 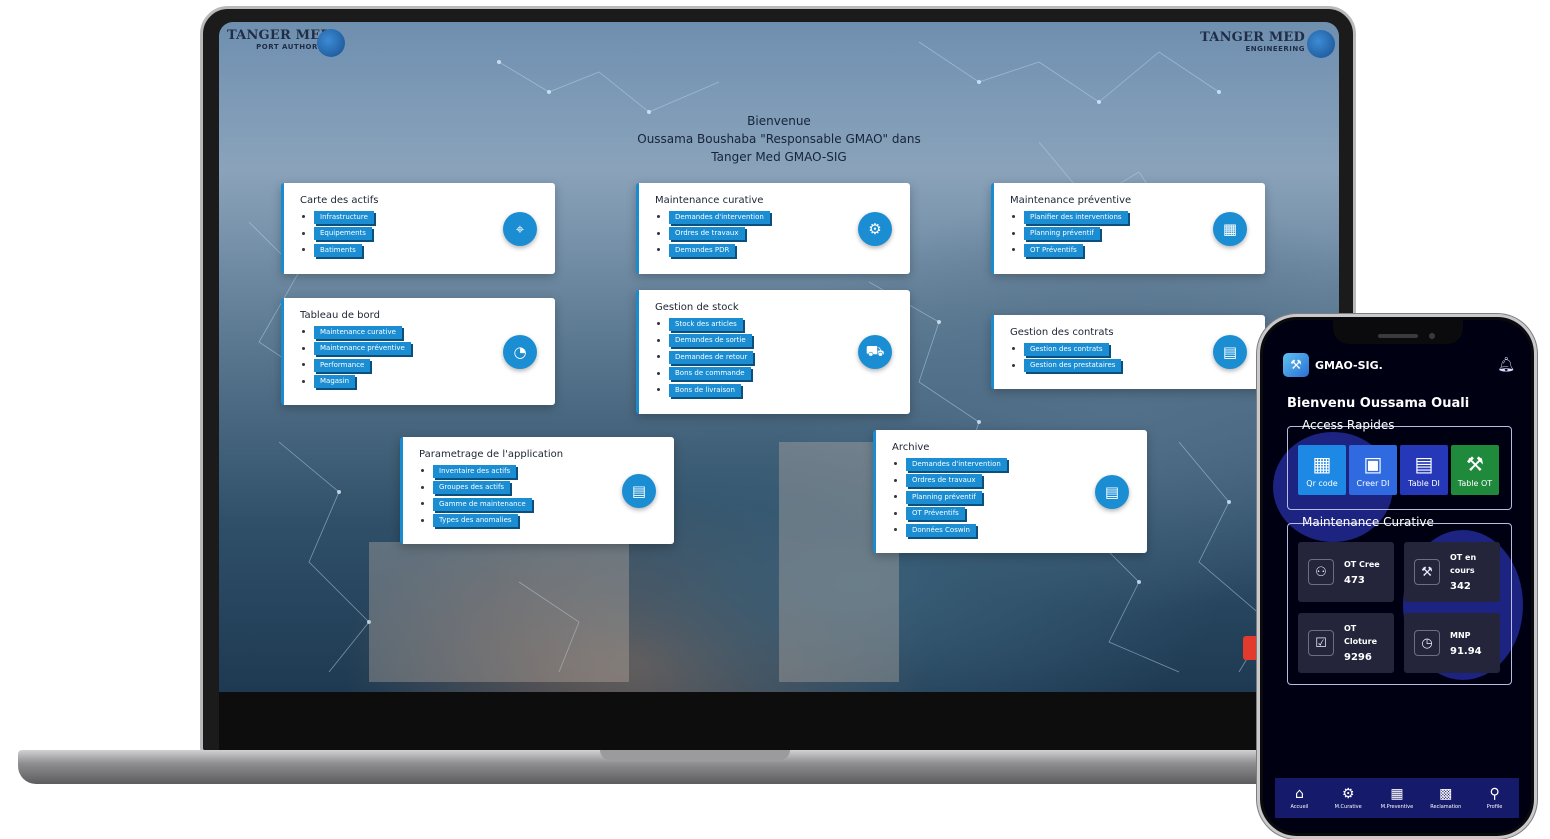 What do you see at coordinates (520, 228) in the screenshot?
I see `map-pin-icon: ⌖` at bounding box center [520, 228].